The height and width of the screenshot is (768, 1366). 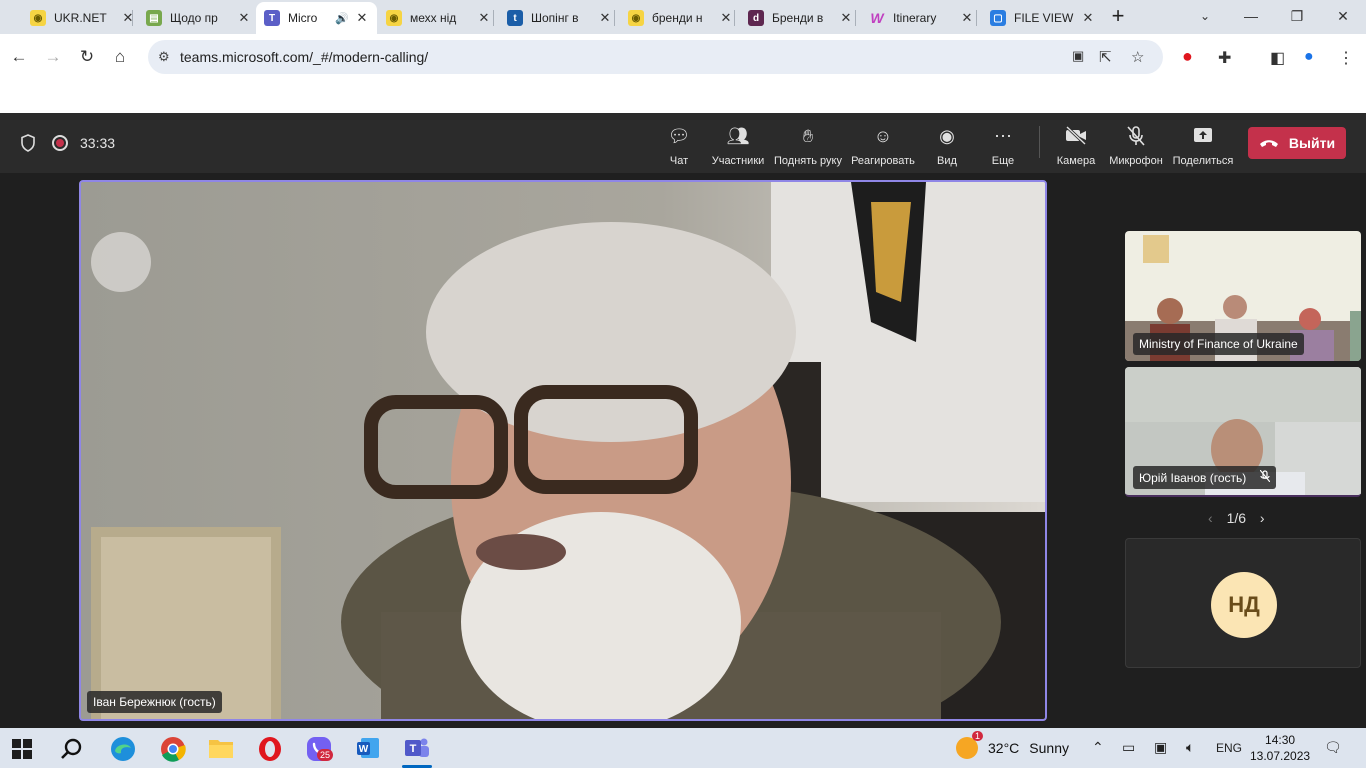 I want to click on url-text: teams.microsoft.com/_#/modern-calling/, so click(x=304, y=57).